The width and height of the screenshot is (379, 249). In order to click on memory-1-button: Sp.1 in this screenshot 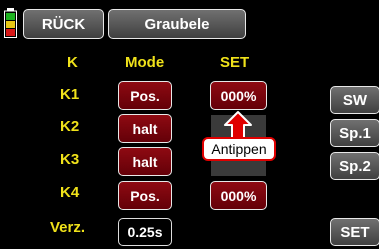, I will do `click(354, 133)`.